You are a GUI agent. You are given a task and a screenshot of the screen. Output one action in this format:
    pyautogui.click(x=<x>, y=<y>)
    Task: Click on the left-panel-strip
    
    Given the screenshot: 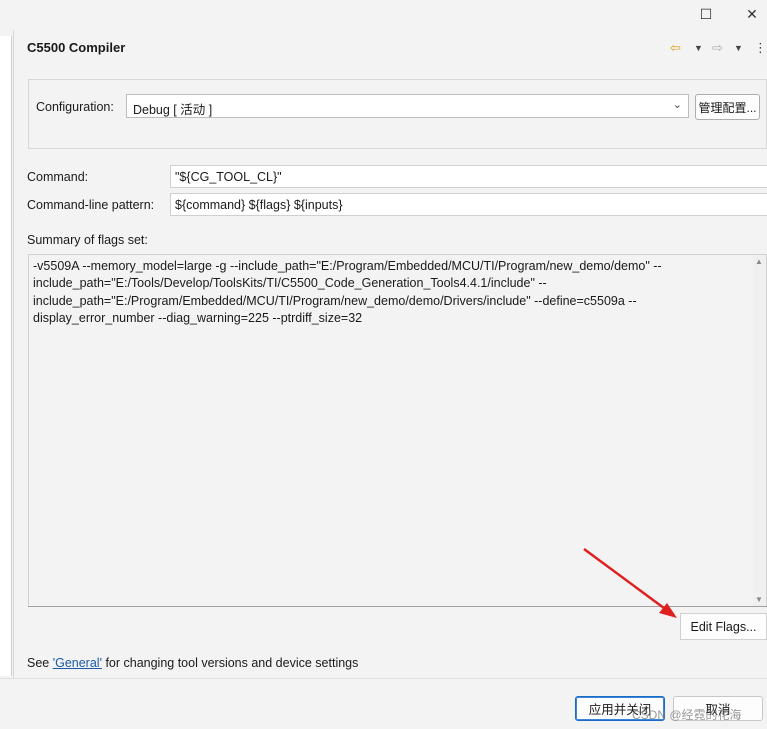 What is the action you would take?
    pyautogui.click(x=7, y=354)
    